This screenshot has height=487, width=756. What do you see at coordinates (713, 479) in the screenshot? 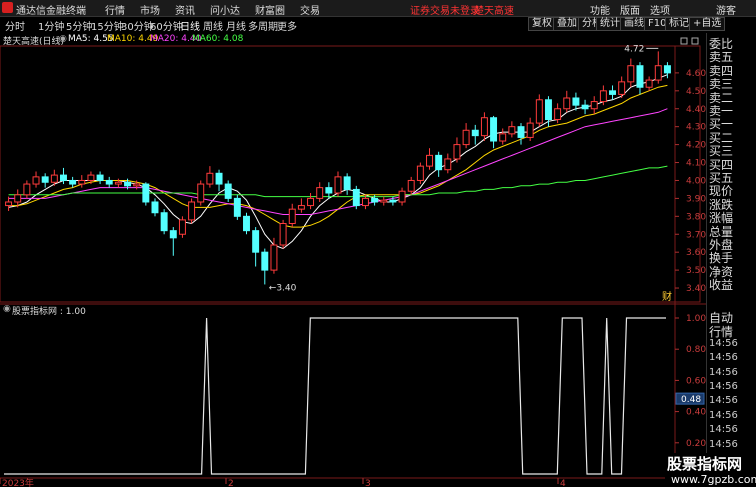
I see `watermark-url: www.7gpzb.com` at bounding box center [713, 479].